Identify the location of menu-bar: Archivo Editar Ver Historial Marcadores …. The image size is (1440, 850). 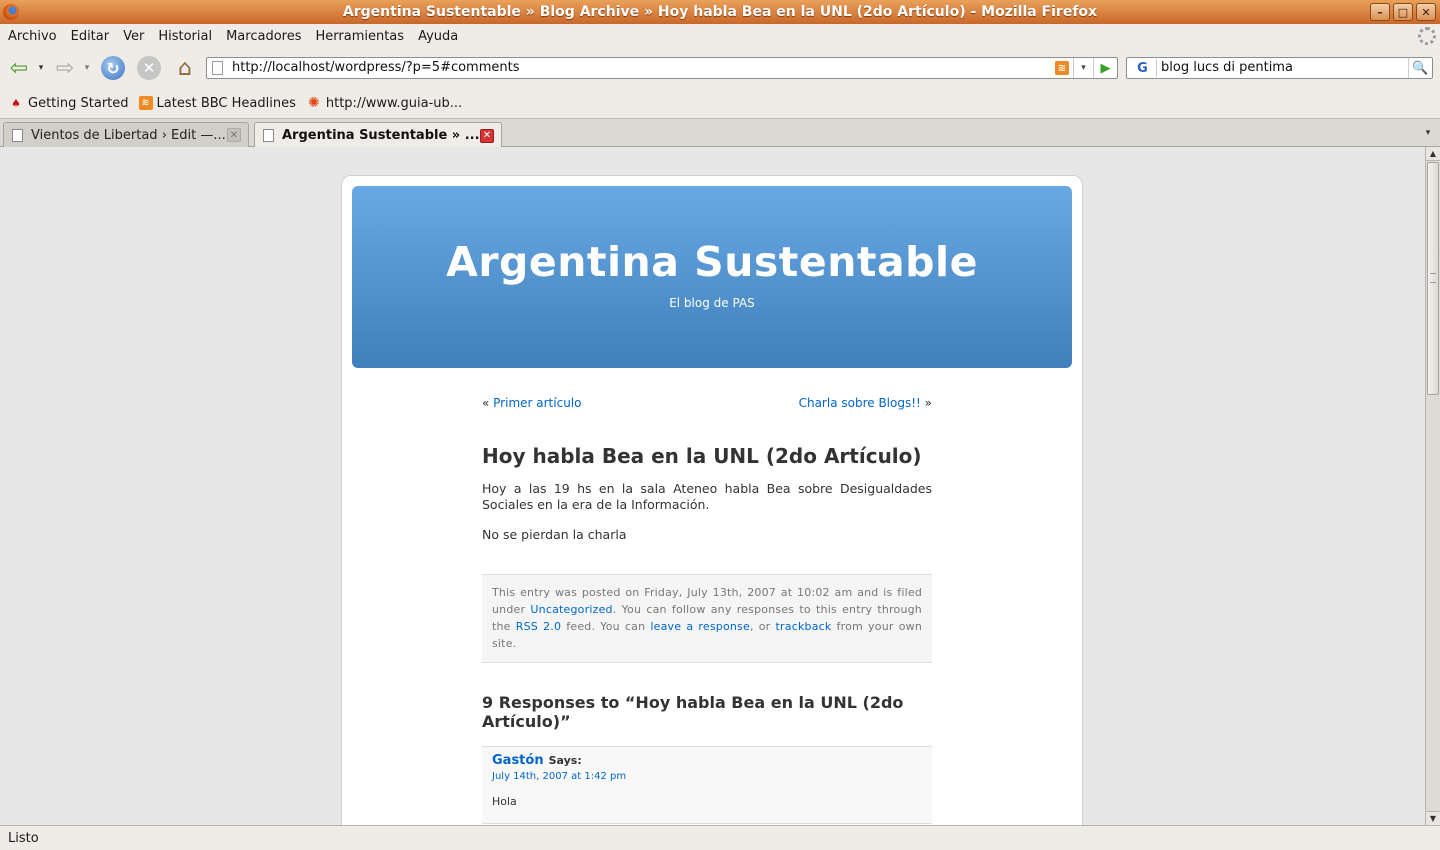
(720, 36).